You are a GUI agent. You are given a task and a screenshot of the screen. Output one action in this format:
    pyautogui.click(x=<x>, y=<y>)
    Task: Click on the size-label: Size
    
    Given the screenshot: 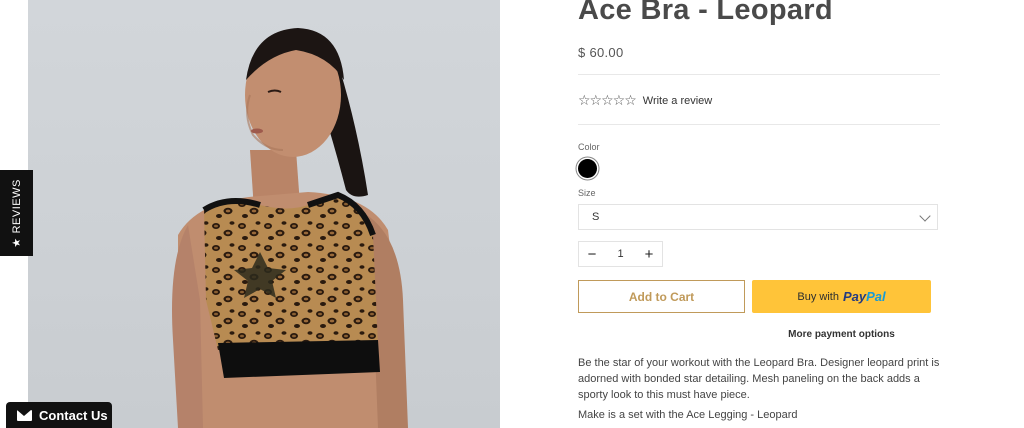 What is the action you would take?
    pyautogui.click(x=587, y=193)
    